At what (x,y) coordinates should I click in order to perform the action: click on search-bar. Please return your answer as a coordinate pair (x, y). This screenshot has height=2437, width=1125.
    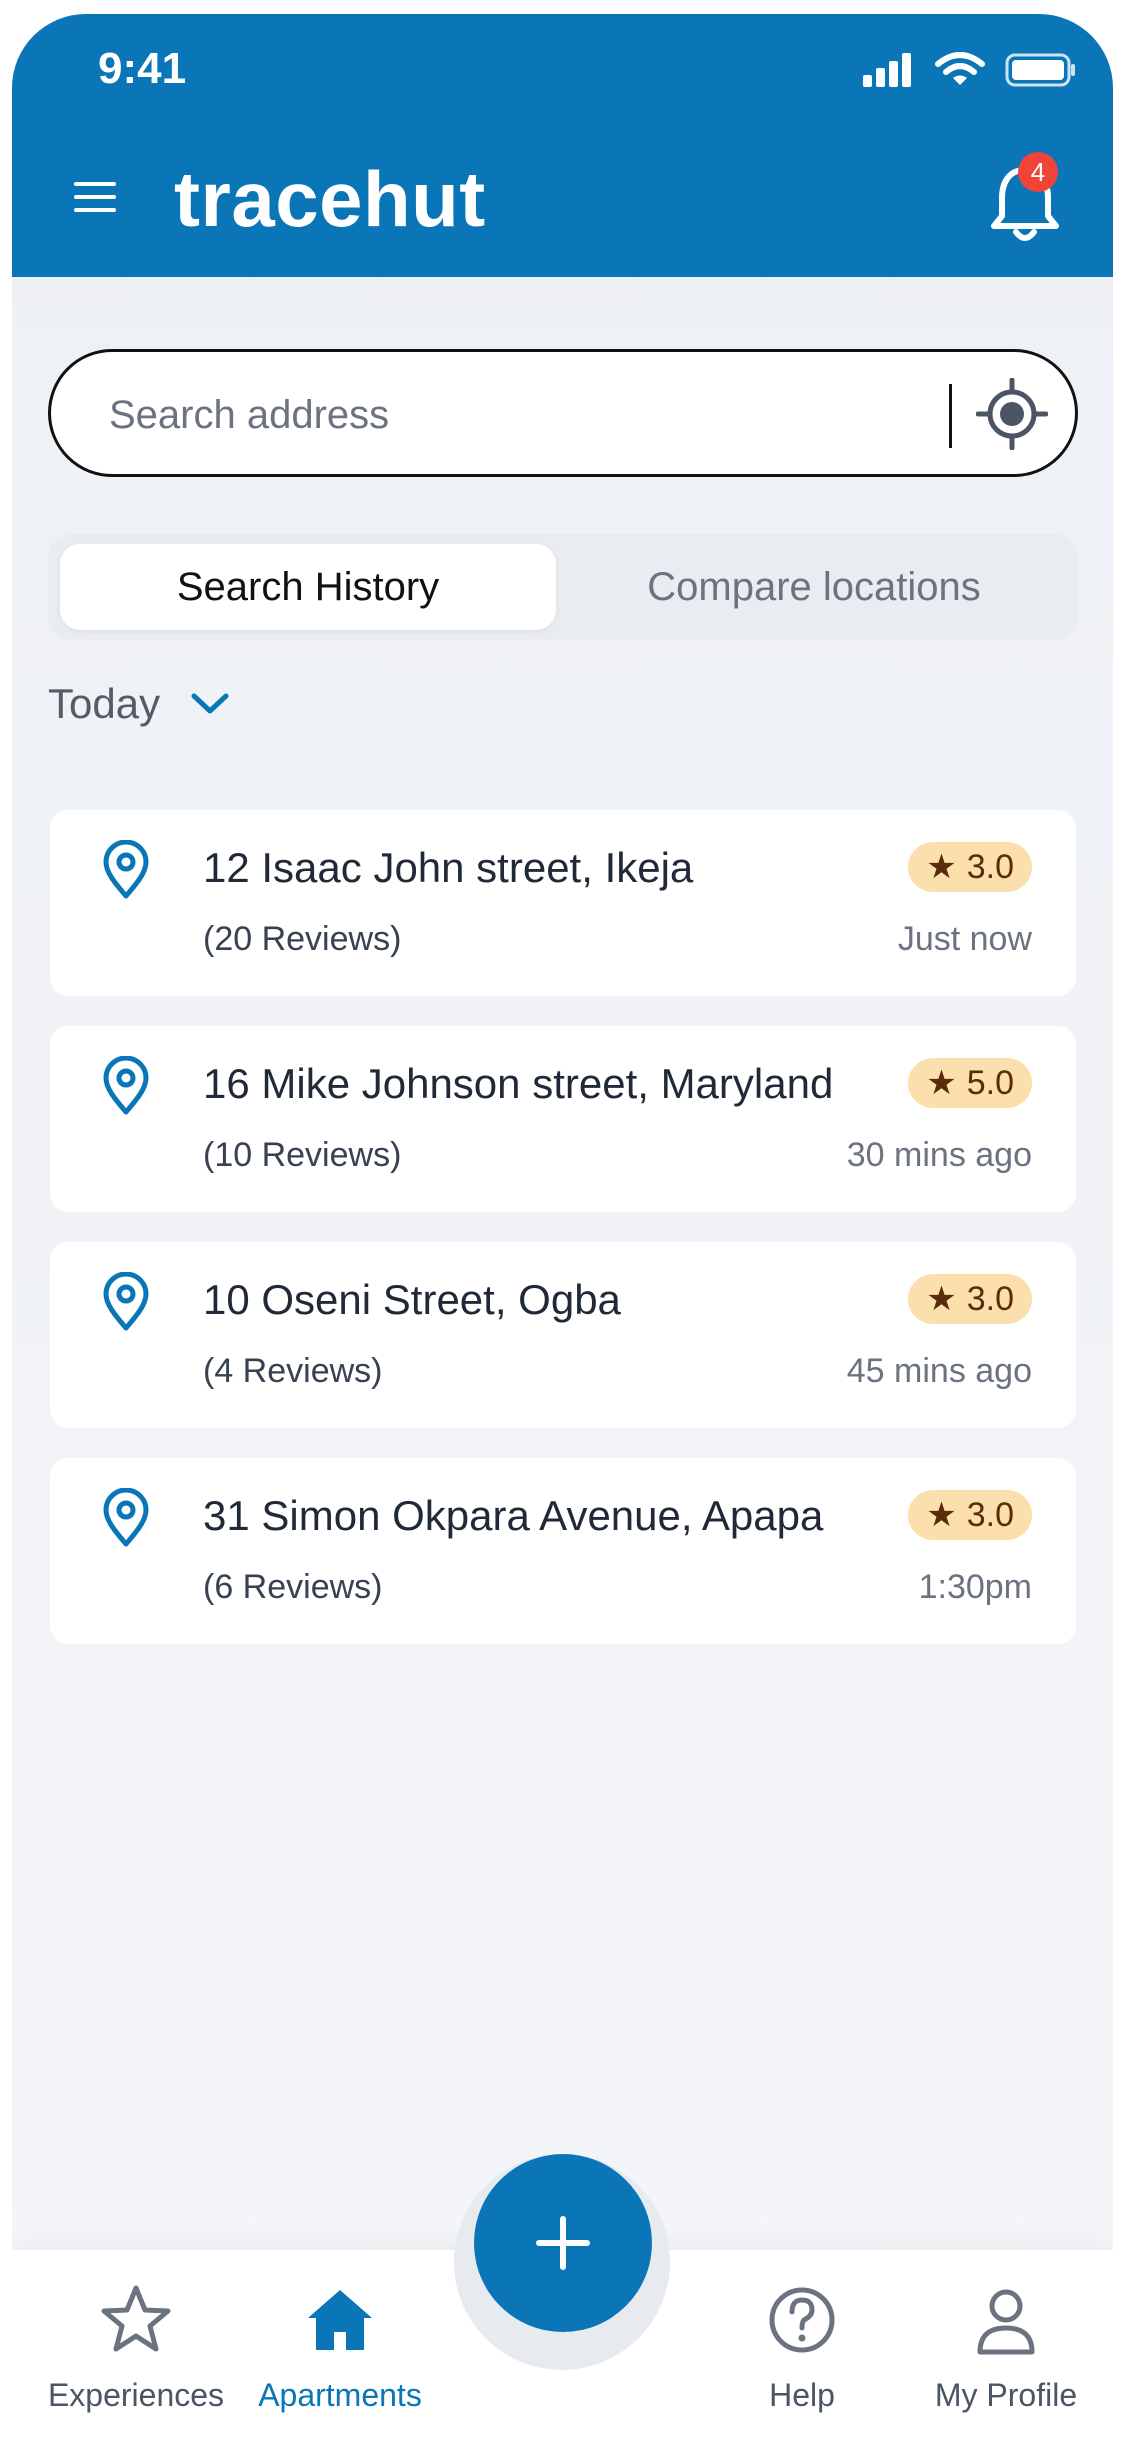
    Looking at the image, I should click on (563, 413).